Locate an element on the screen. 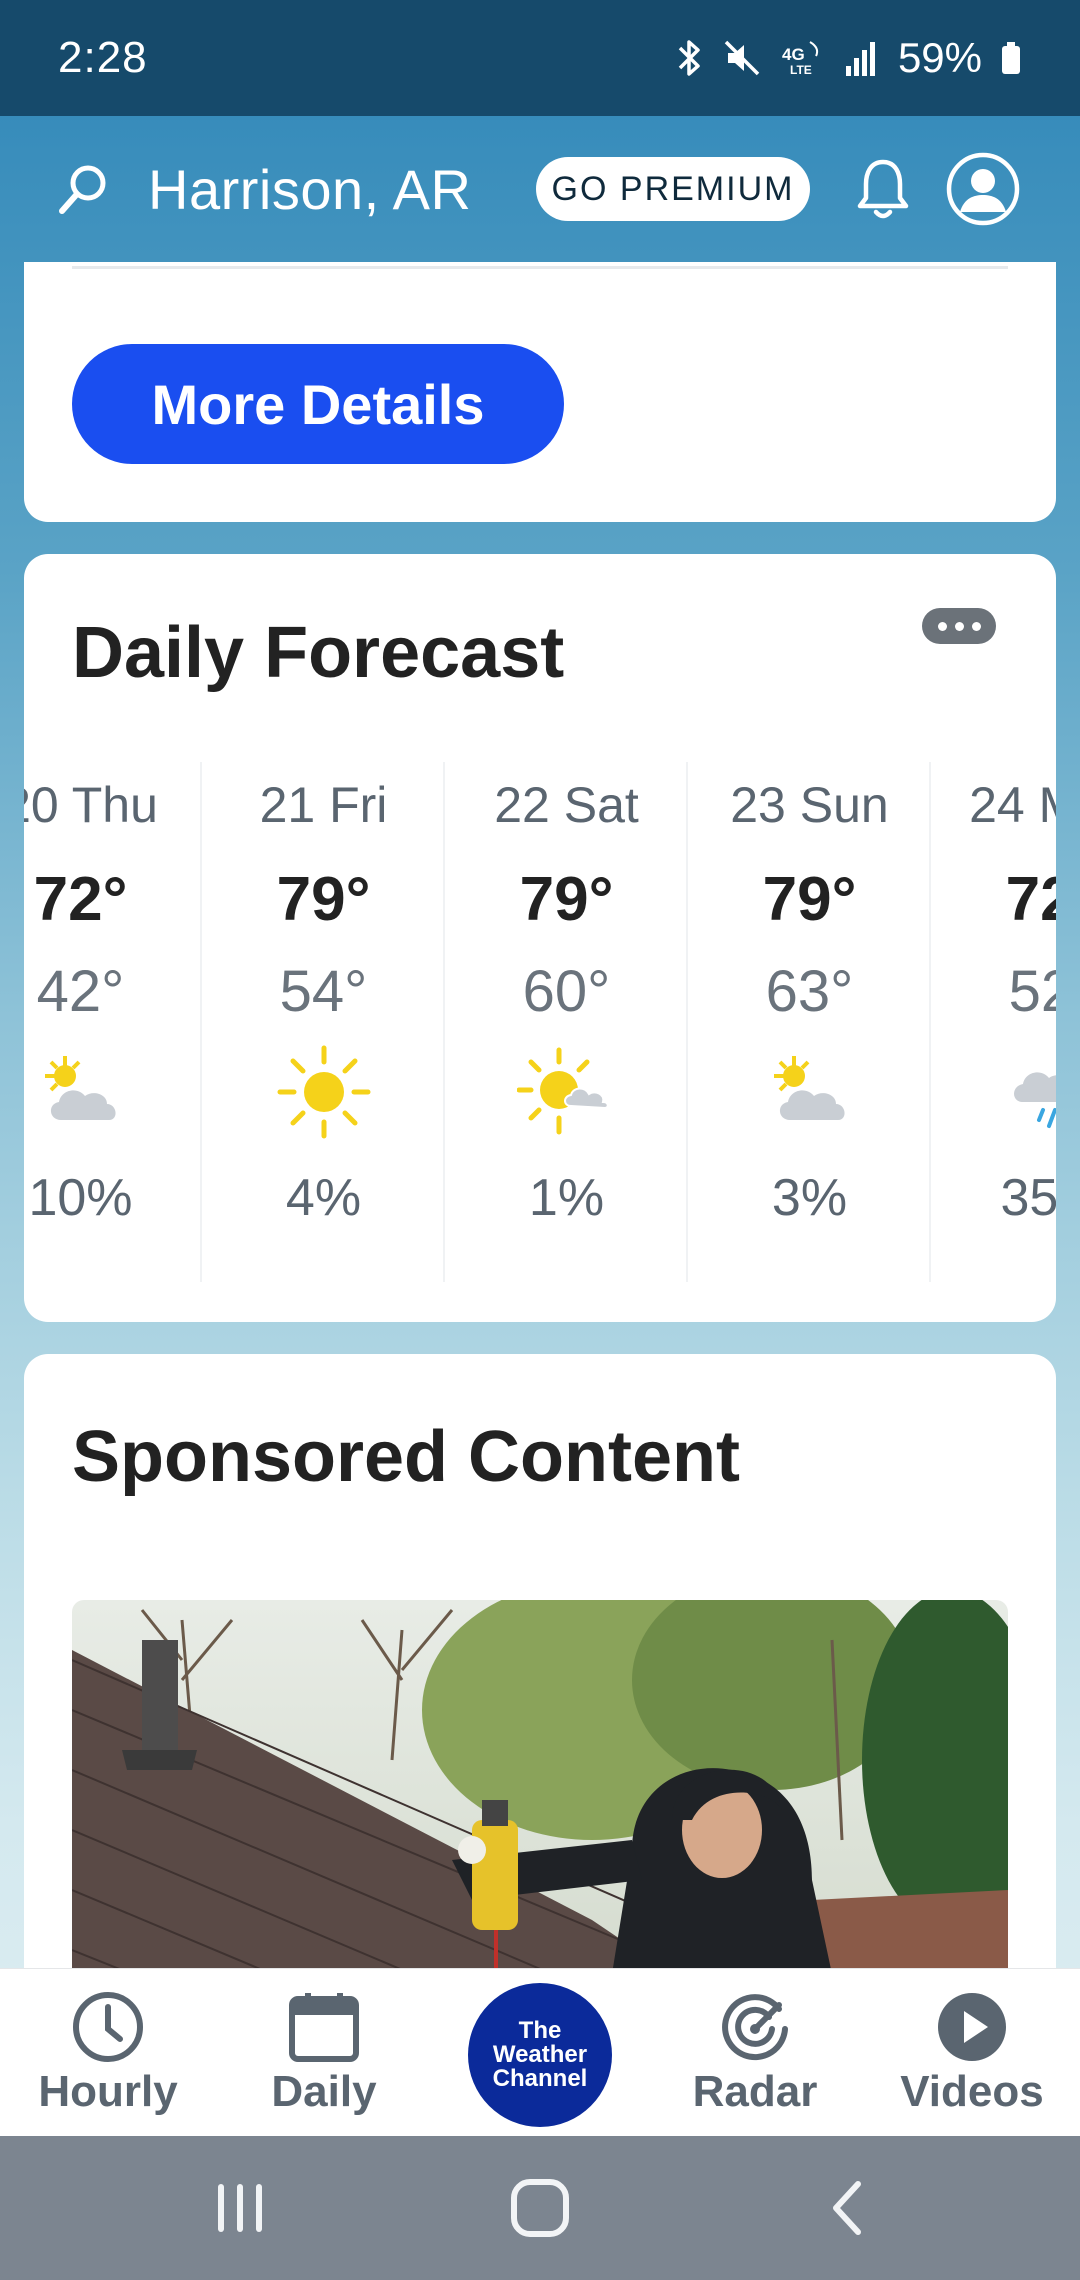 The image size is (1080, 2280). day-label: 24 Mon is located at coordinates (1012, 805).